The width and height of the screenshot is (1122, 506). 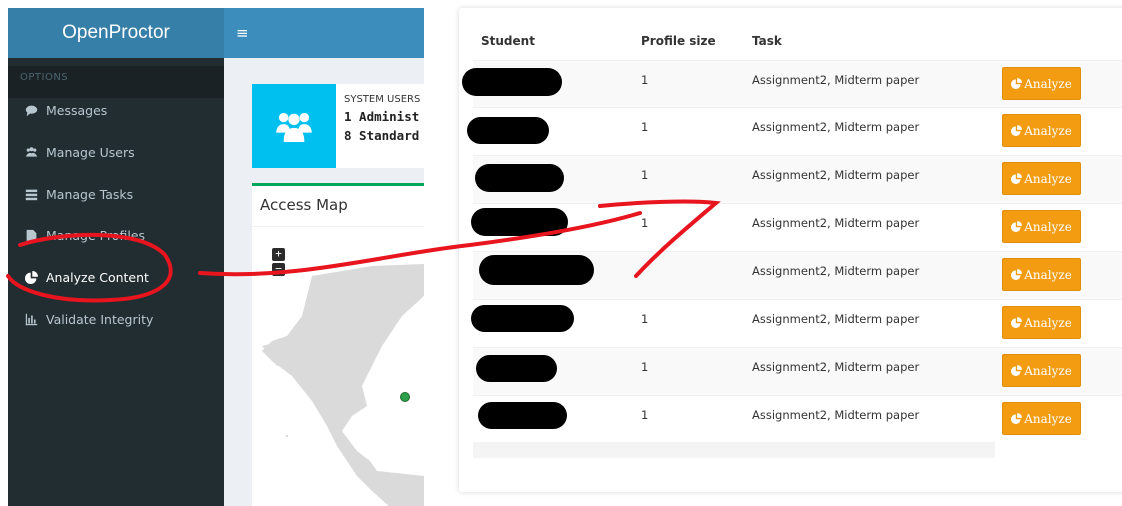 What do you see at coordinates (304, 205) in the screenshot?
I see `map-title: Access Map` at bounding box center [304, 205].